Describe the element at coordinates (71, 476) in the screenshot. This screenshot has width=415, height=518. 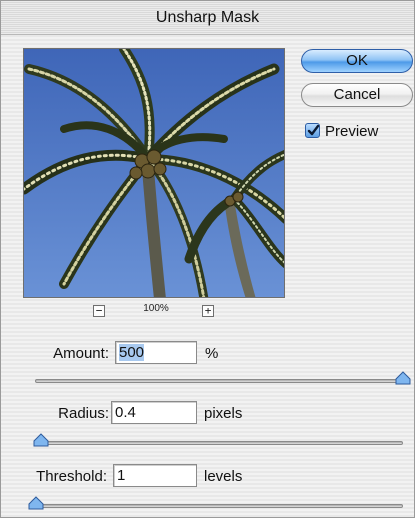
I see `threshold-label: Threshold:` at that location.